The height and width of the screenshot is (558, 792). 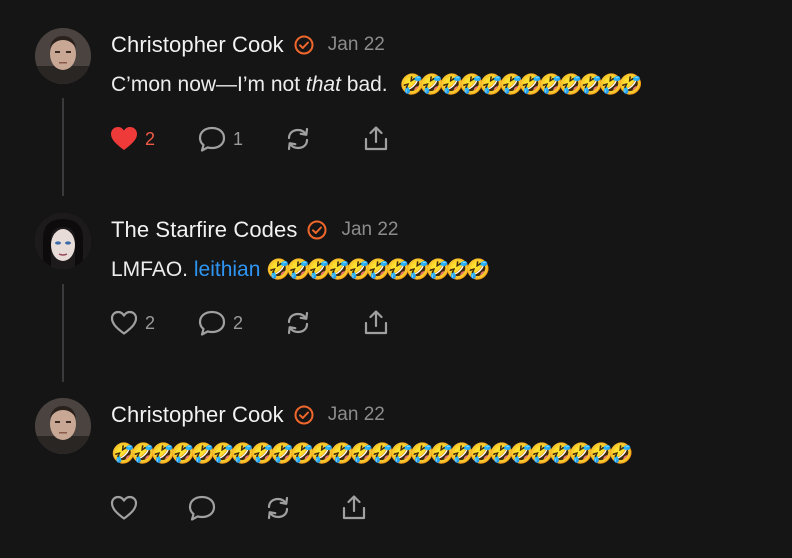 I want to click on post-text-part: LMFAO., so click(x=152, y=269).